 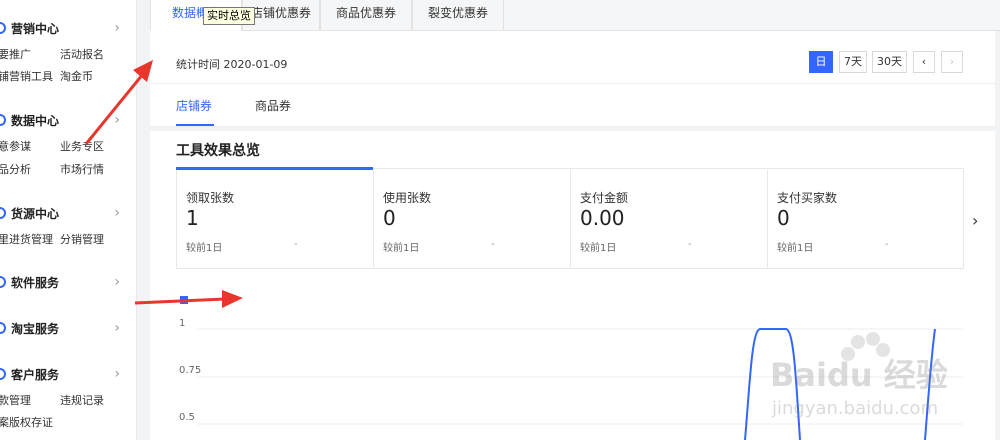 What do you see at coordinates (163, 184) in the screenshot?
I see `annotation-overlay` at bounding box center [163, 184].